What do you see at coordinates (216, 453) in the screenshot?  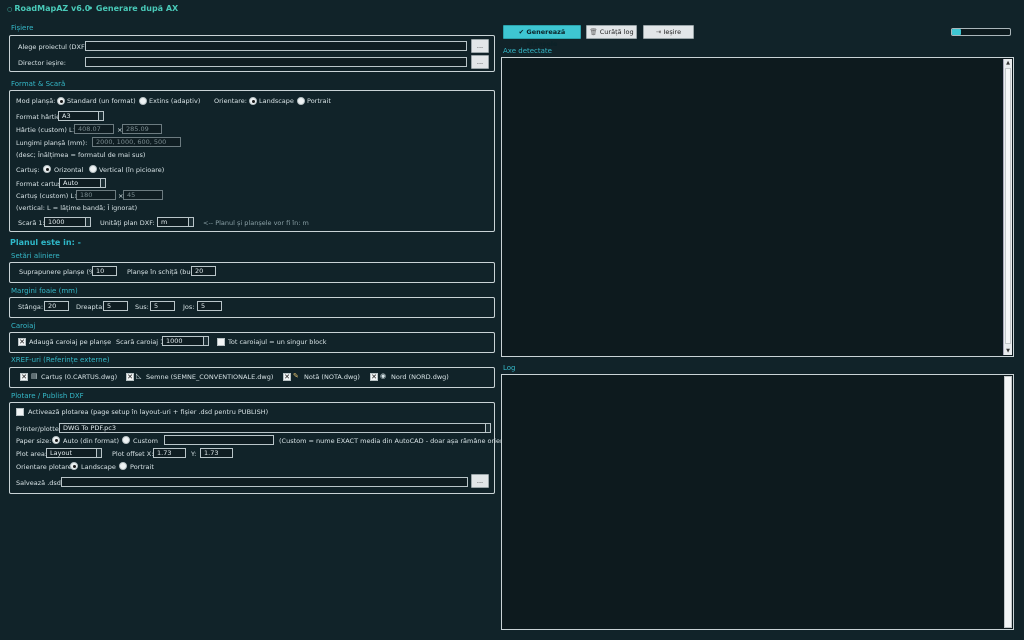 I see `offset-y-input: 1.73` at bounding box center [216, 453].